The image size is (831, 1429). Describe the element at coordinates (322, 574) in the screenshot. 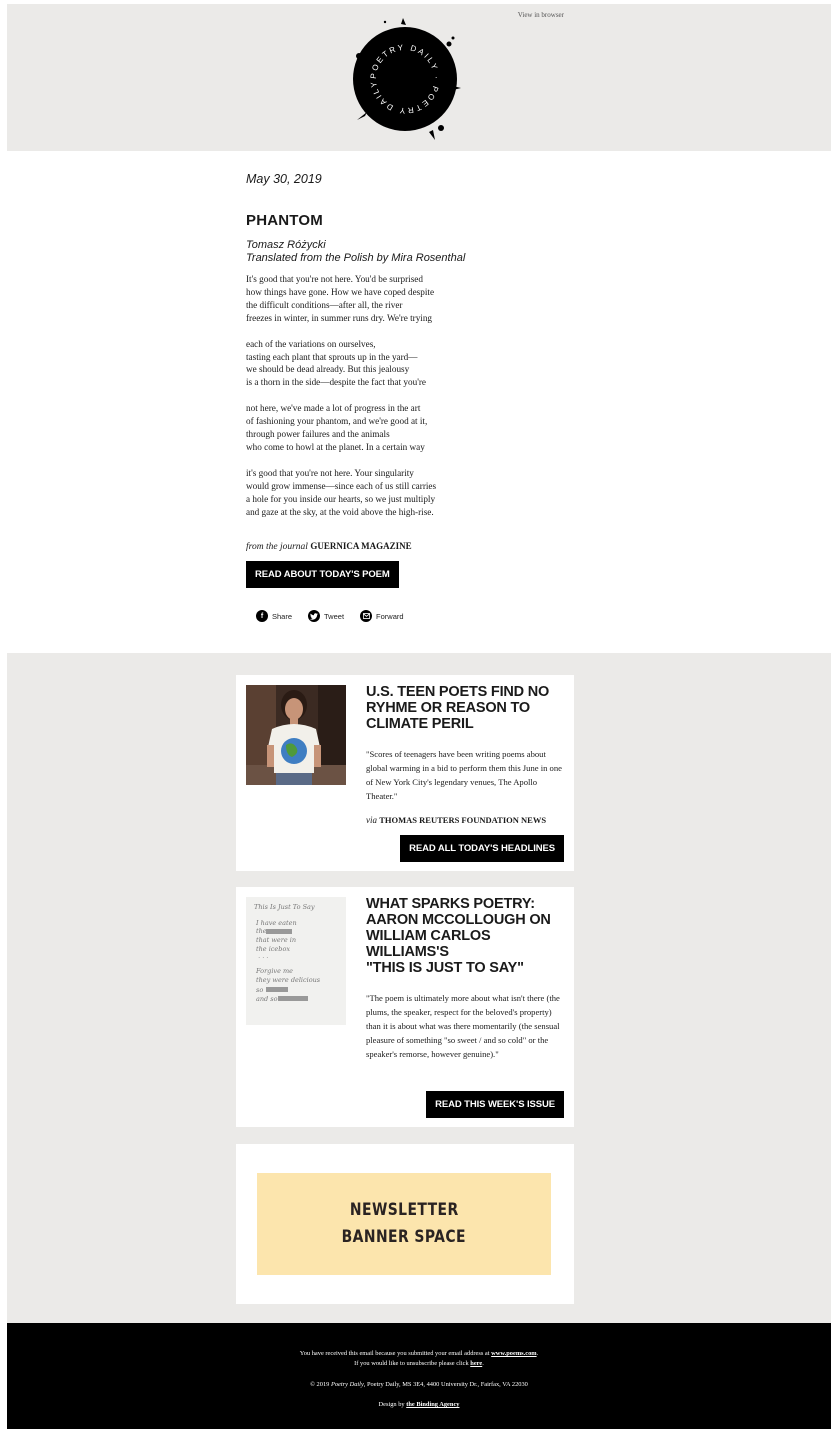

I see `read-about-poem-button: READ ABOUT TODAY'S POEM` at that location.